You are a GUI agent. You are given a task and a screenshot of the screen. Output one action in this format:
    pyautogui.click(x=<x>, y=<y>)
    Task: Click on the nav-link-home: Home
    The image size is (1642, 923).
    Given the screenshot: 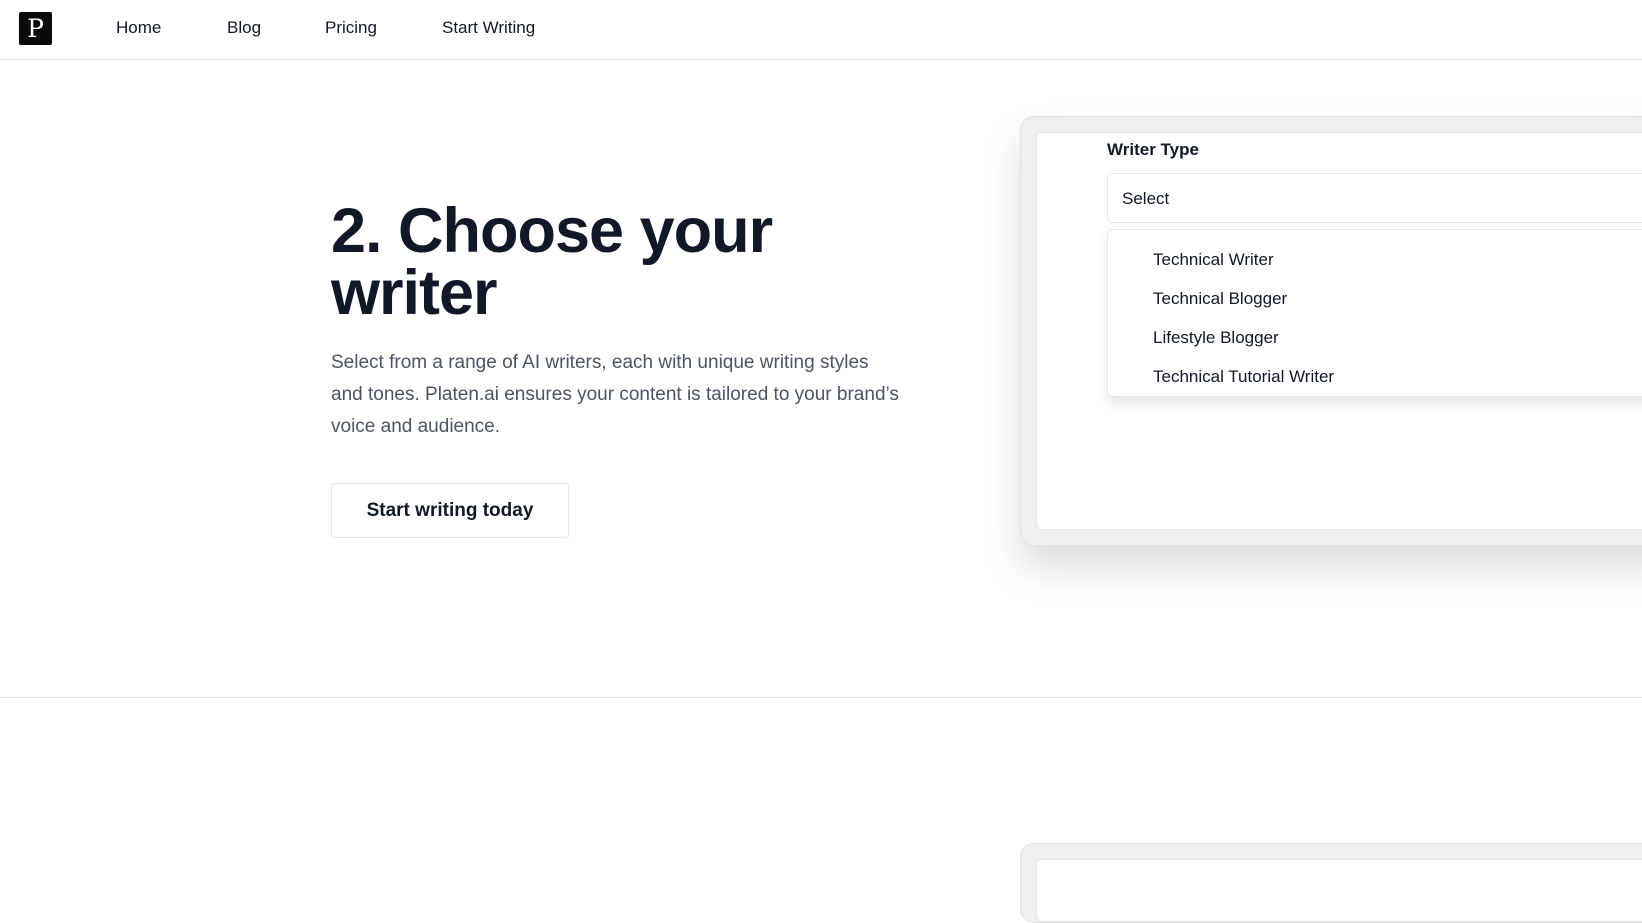 What is the action you would take?
    pyautogui.click(x=138, y=28)
    